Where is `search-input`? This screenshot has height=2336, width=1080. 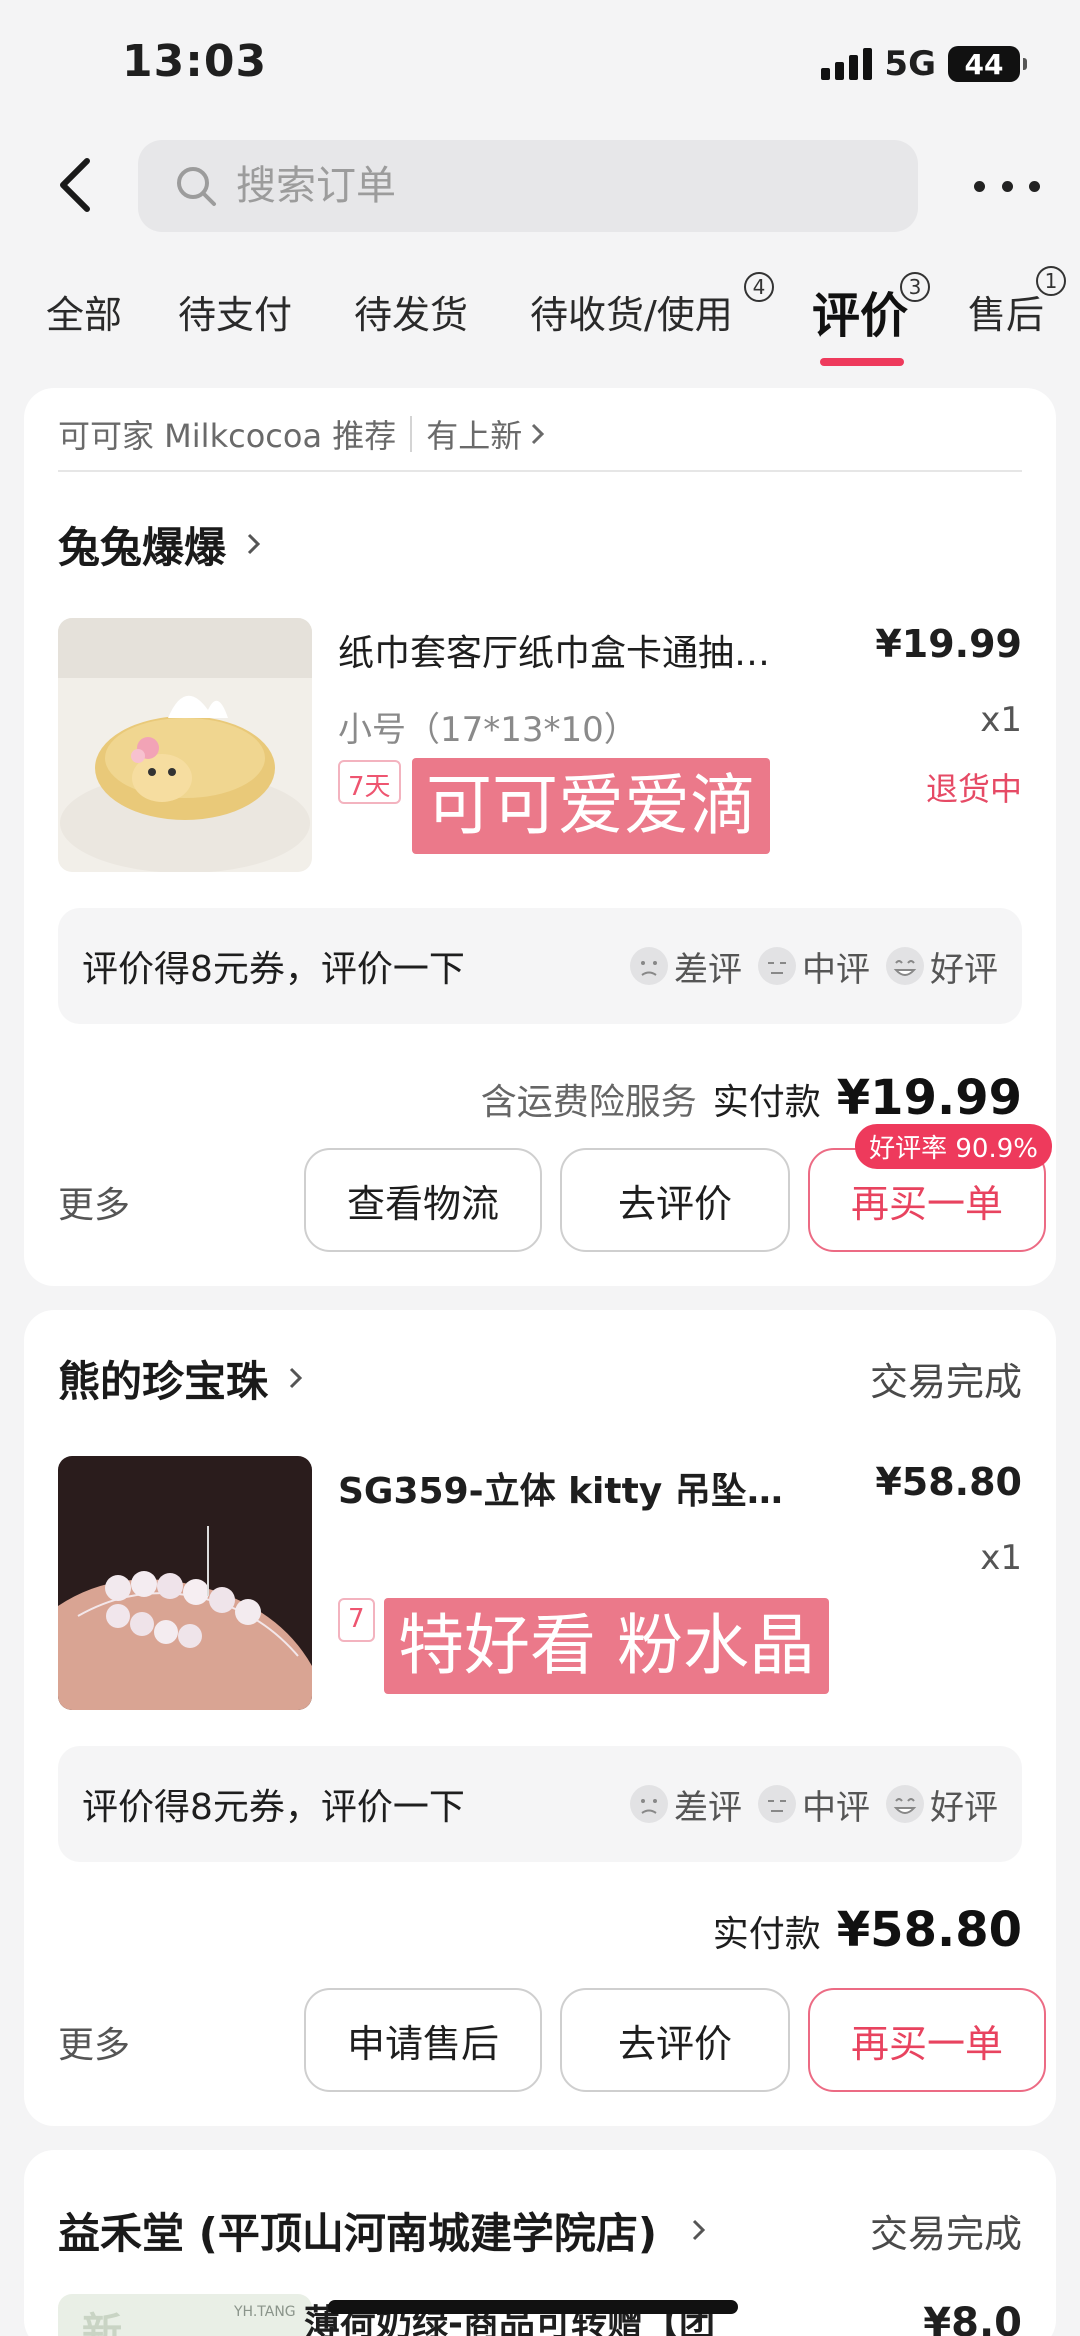
search-input is located at coordinates (516, 186).